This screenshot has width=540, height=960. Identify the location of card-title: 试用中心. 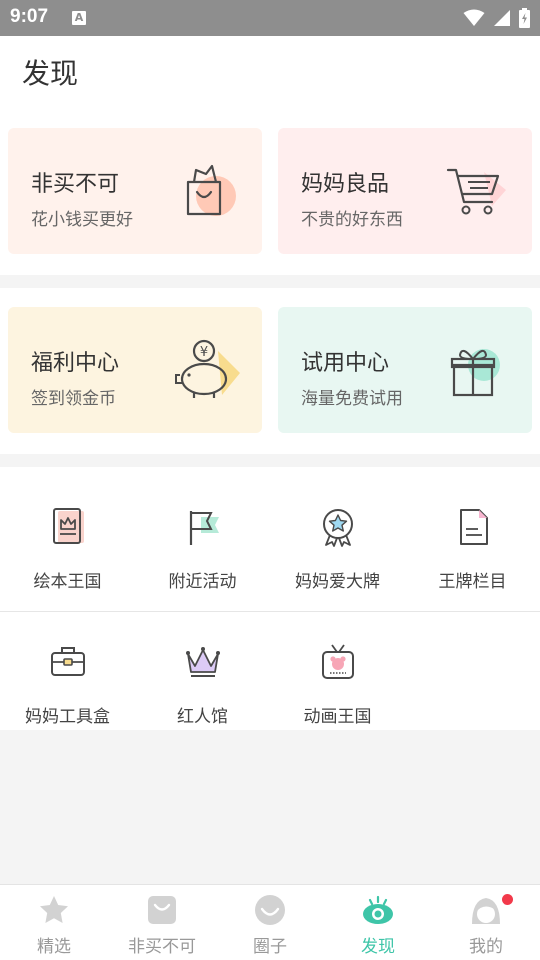
(345, 363).